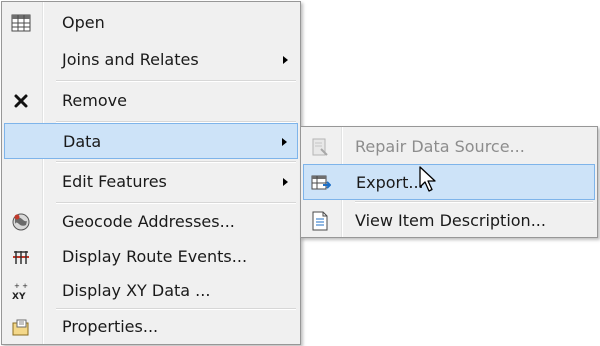  I want to click on menu-item-label: Data, so click(82, 141).